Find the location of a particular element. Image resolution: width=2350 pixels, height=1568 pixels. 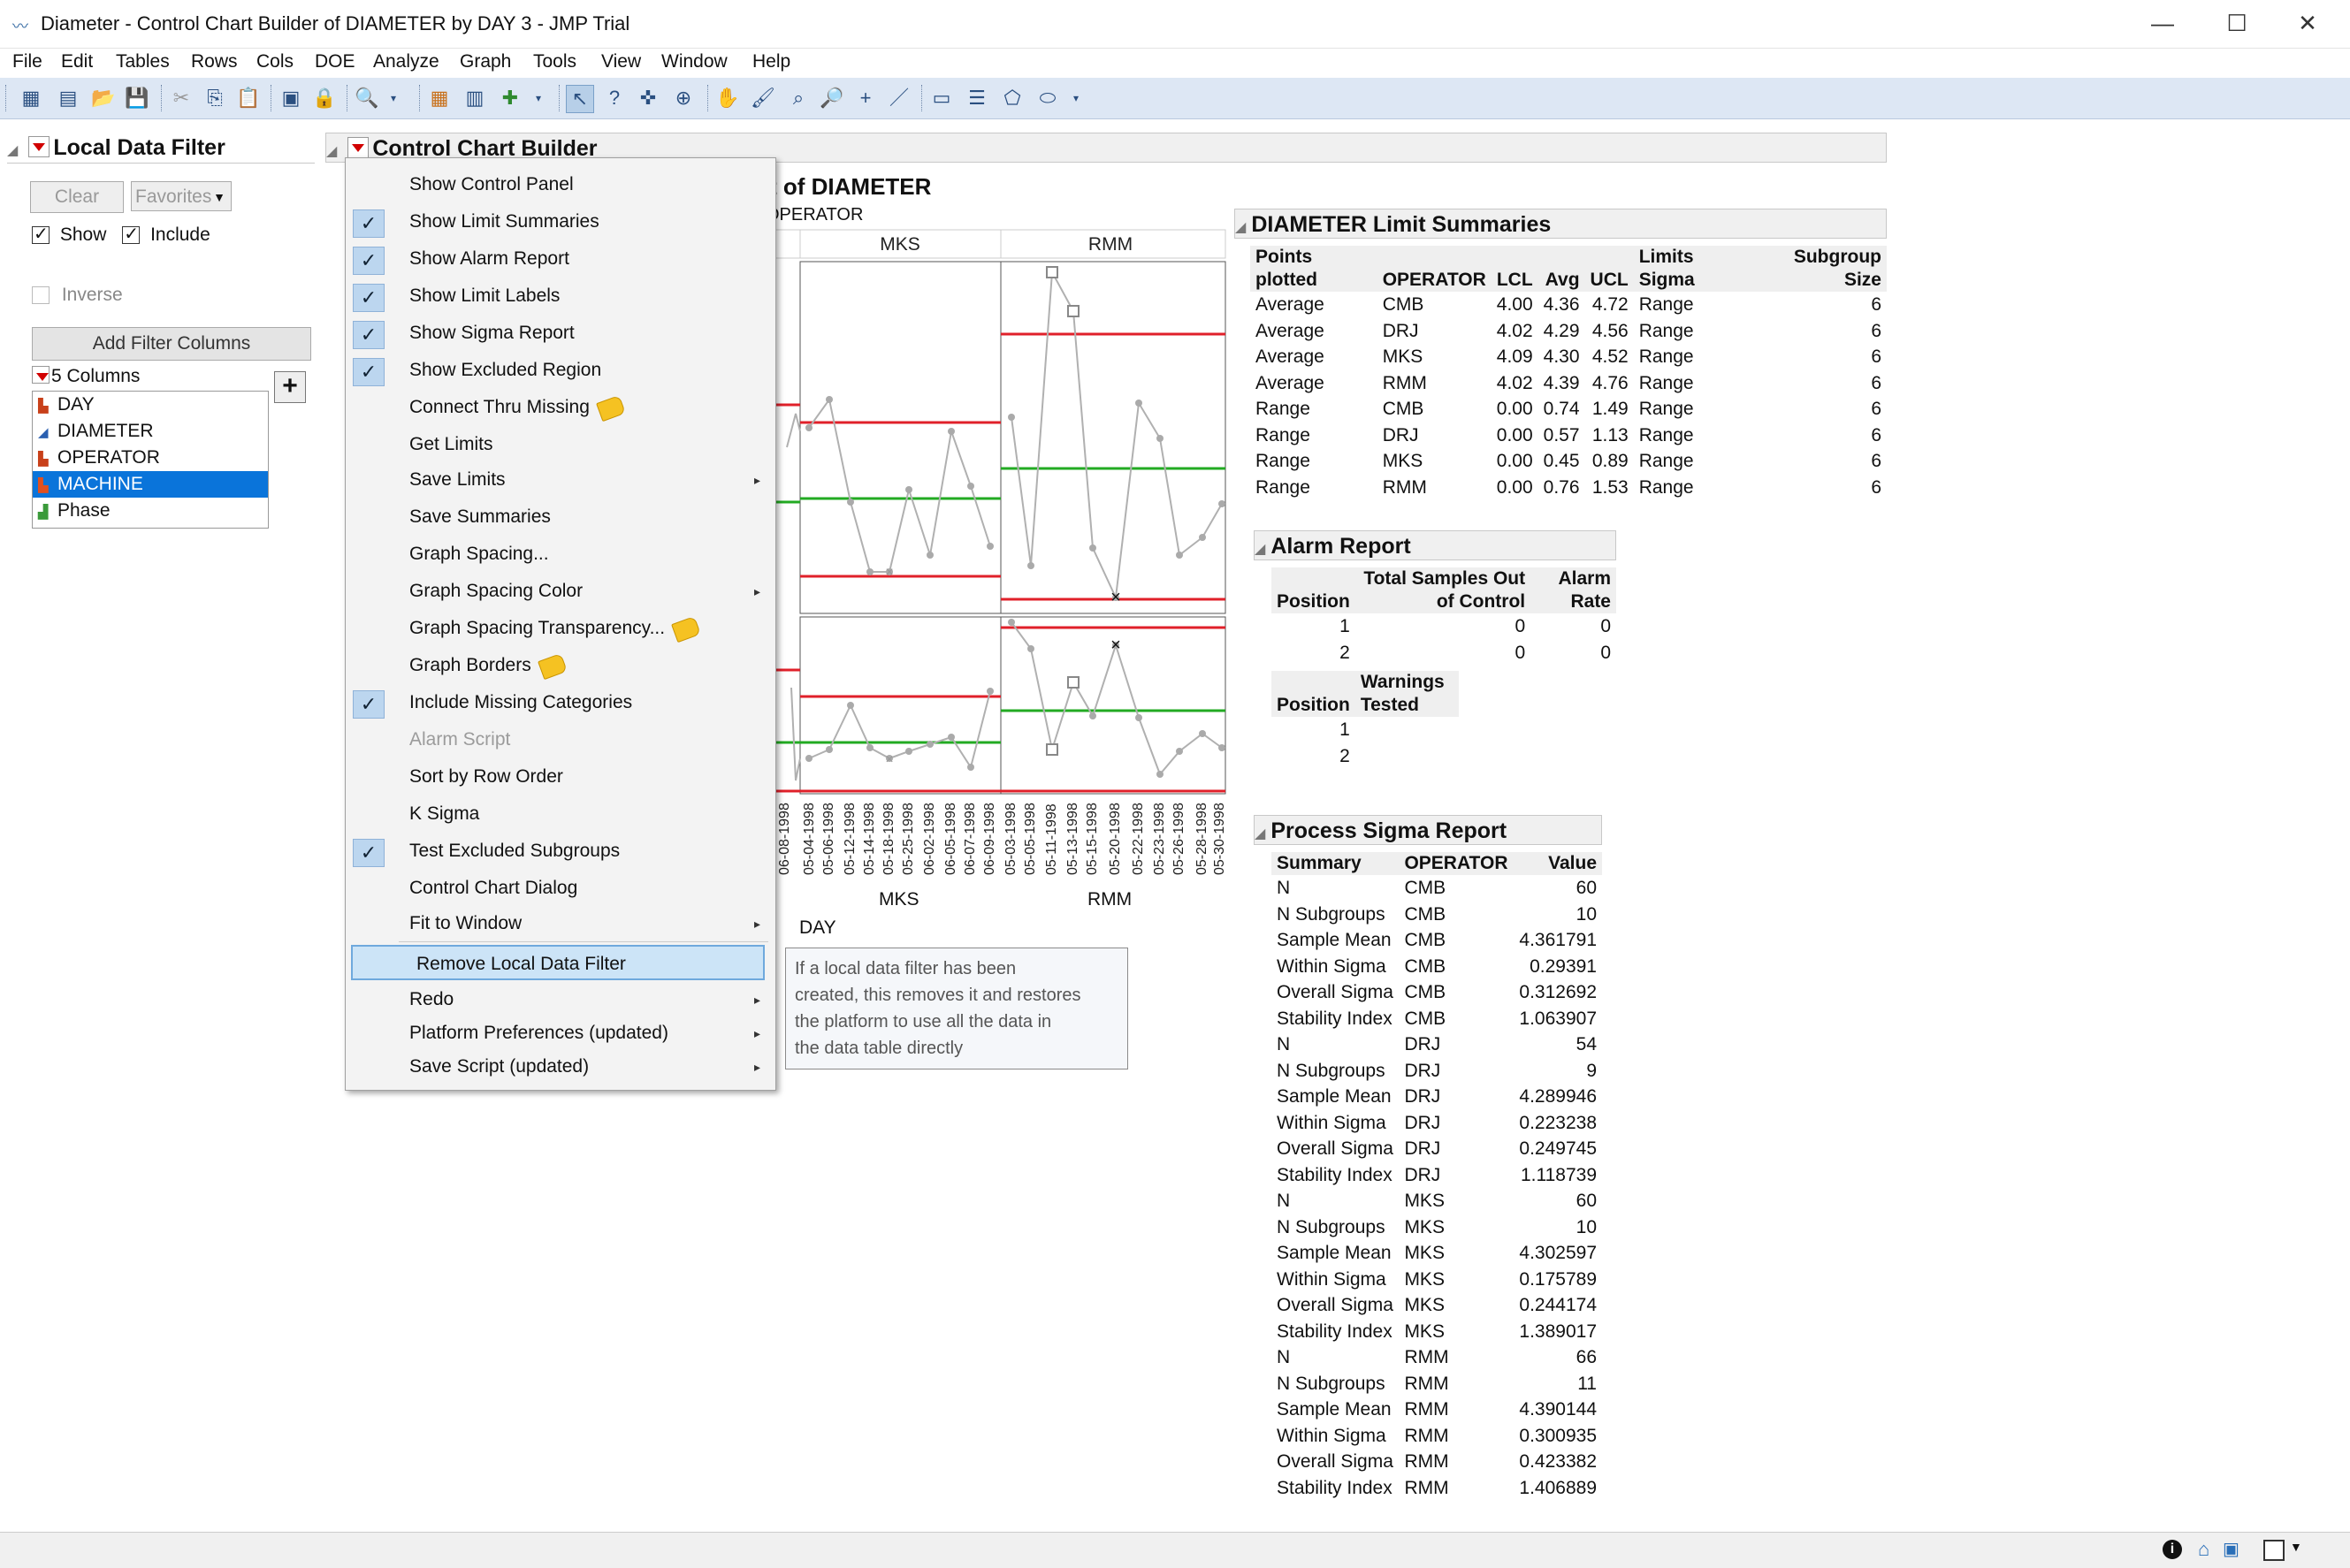

menu-item: Remove Local Data Filter is located at coordinates (558, 962).